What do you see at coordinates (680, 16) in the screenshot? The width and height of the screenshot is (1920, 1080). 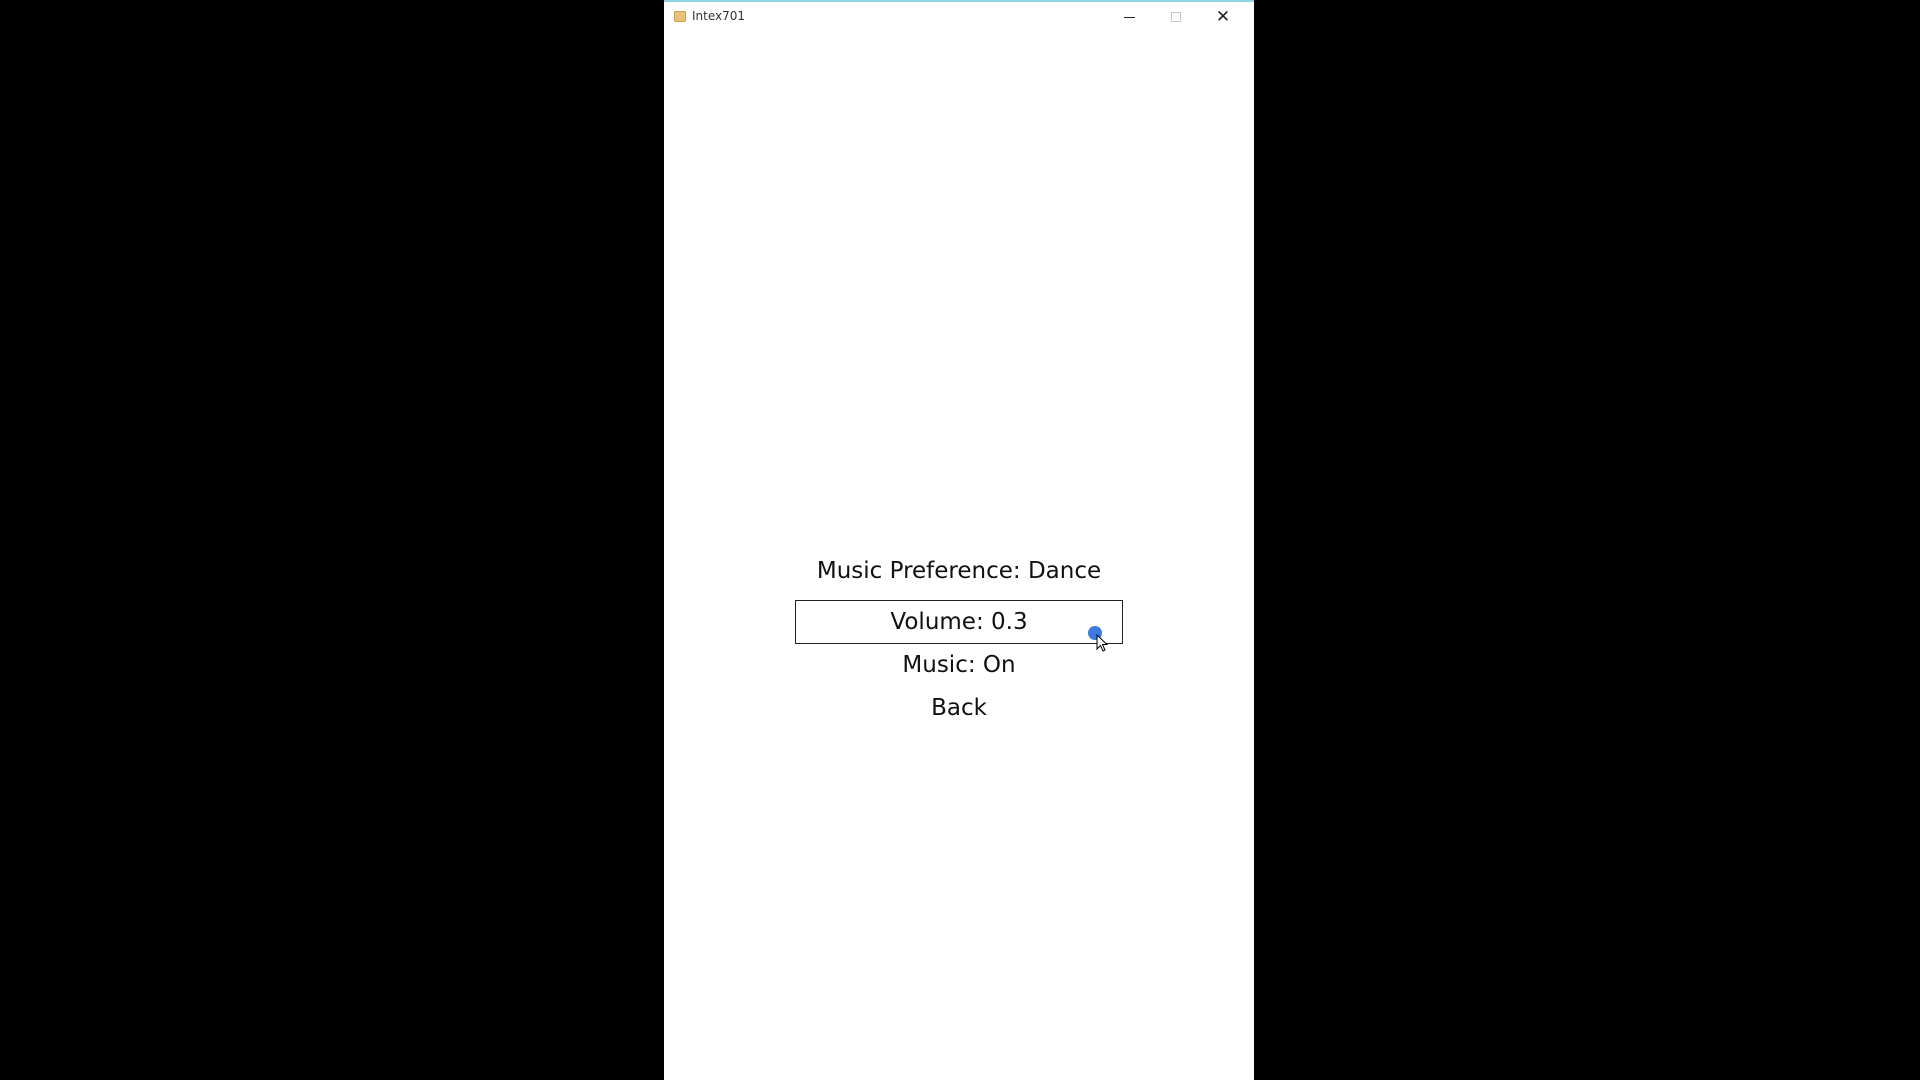 I see `app-icon` at bounding box center [680, 16].